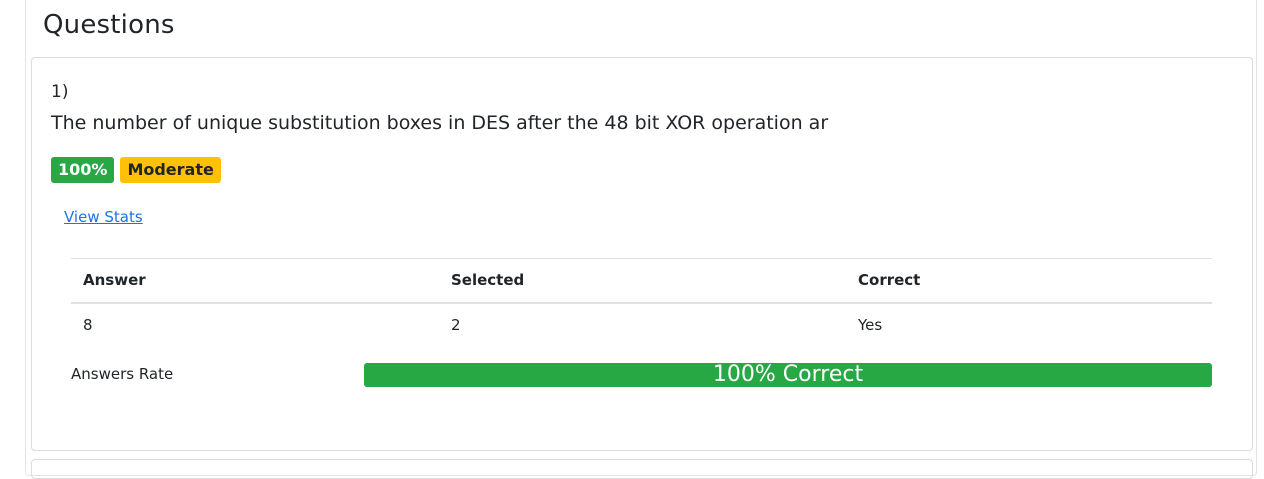  I want to click on answers-rate-progress: 100% Correct, so click(788, 375).